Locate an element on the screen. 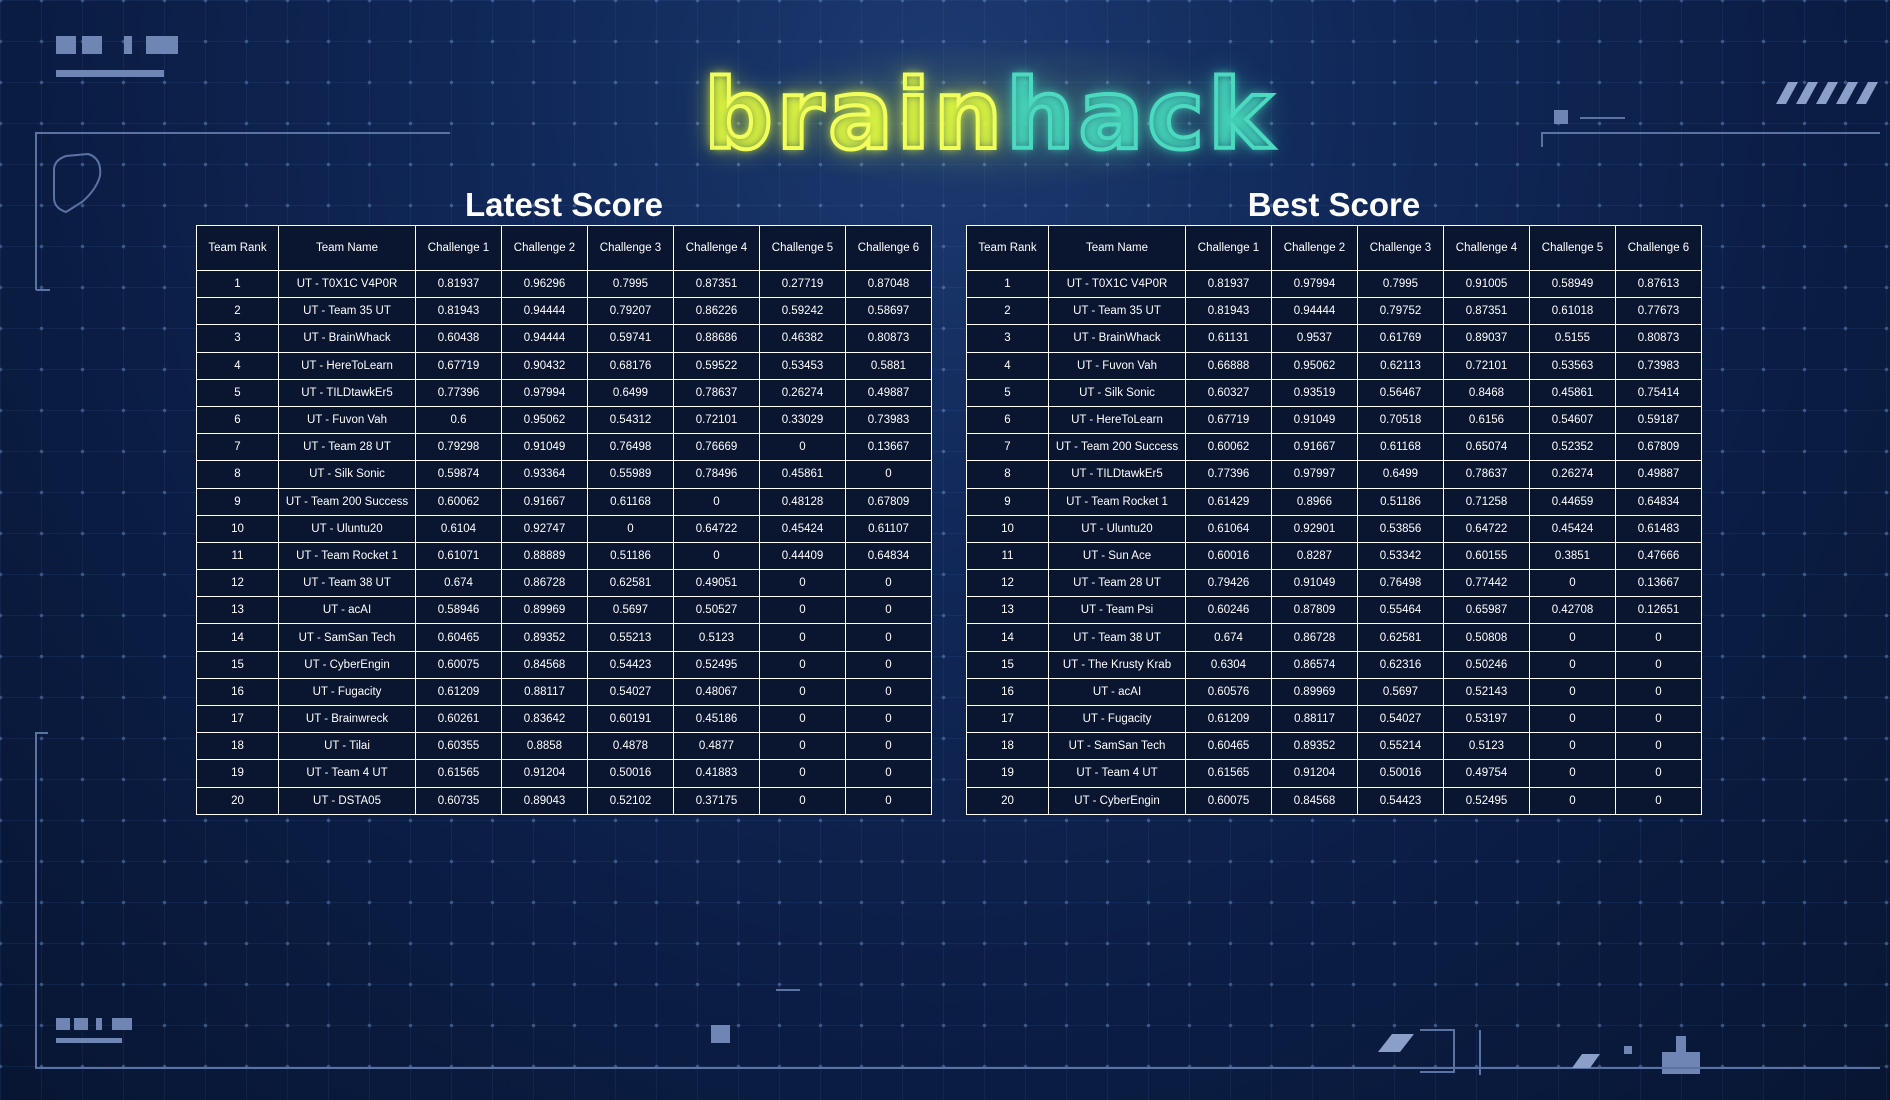  challenge-2-cell: 0.89969 is located at coordinates (544, 610).